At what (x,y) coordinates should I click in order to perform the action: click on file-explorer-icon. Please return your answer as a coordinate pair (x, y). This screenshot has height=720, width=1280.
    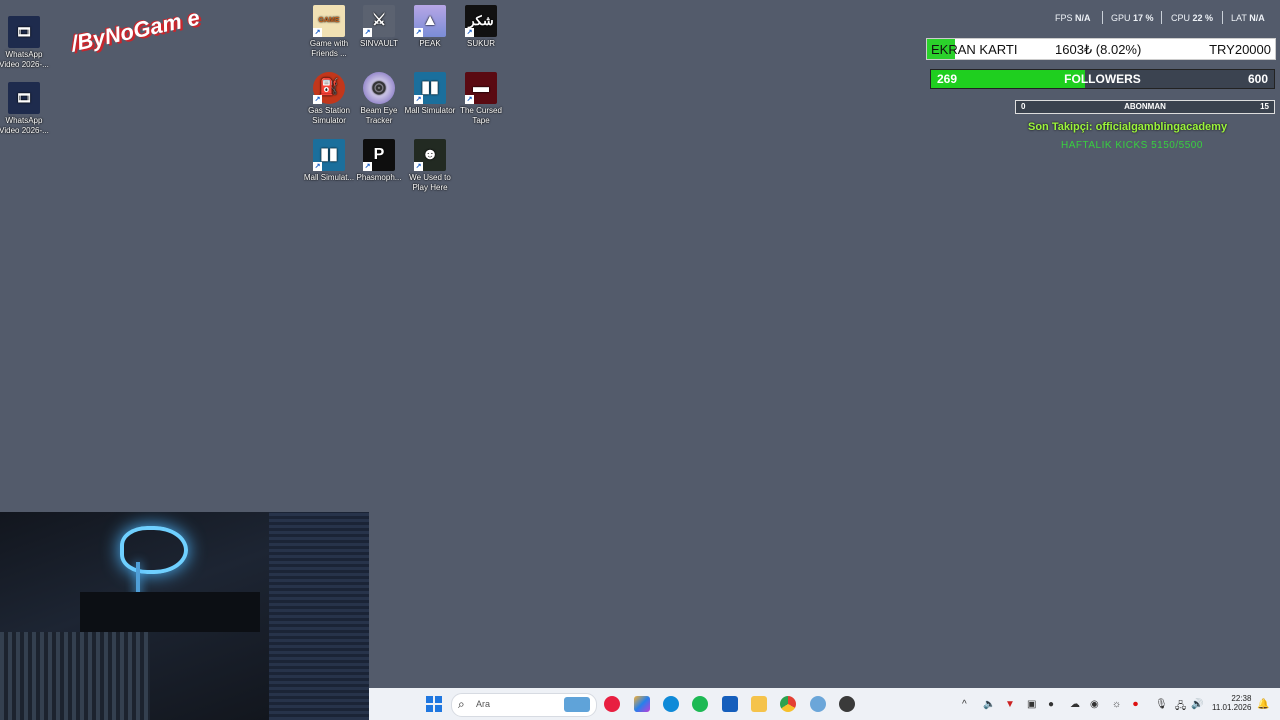
    Looking at the image, I should click on (759, 704).